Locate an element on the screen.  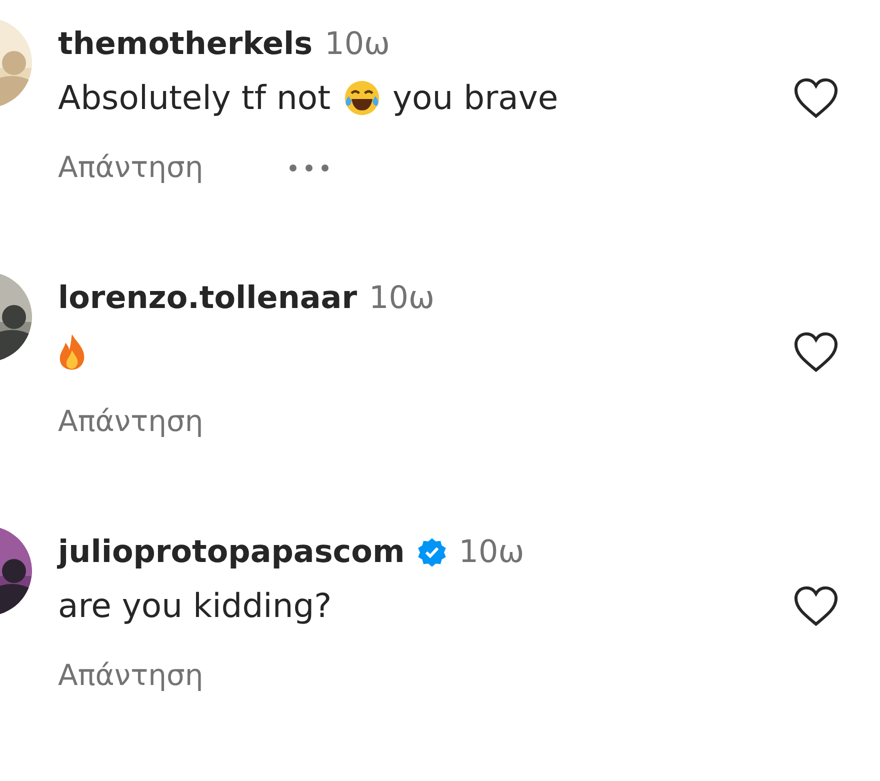
username: julioprotopapascom is located at coordinates (231, 552).